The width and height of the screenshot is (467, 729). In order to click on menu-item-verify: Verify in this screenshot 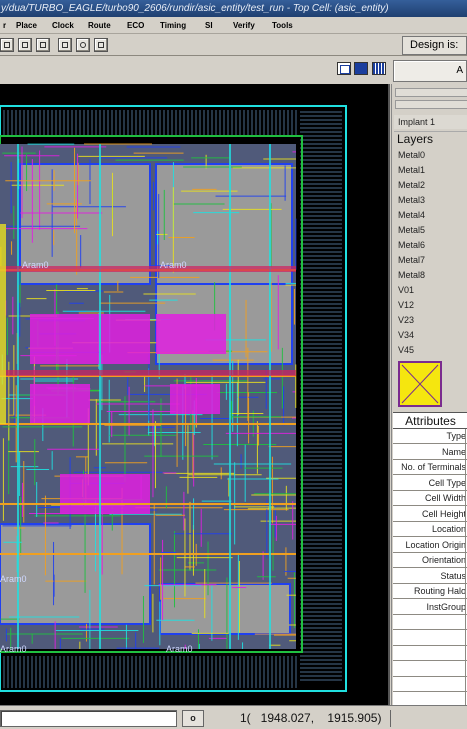, I will do `click(244, 25)`.